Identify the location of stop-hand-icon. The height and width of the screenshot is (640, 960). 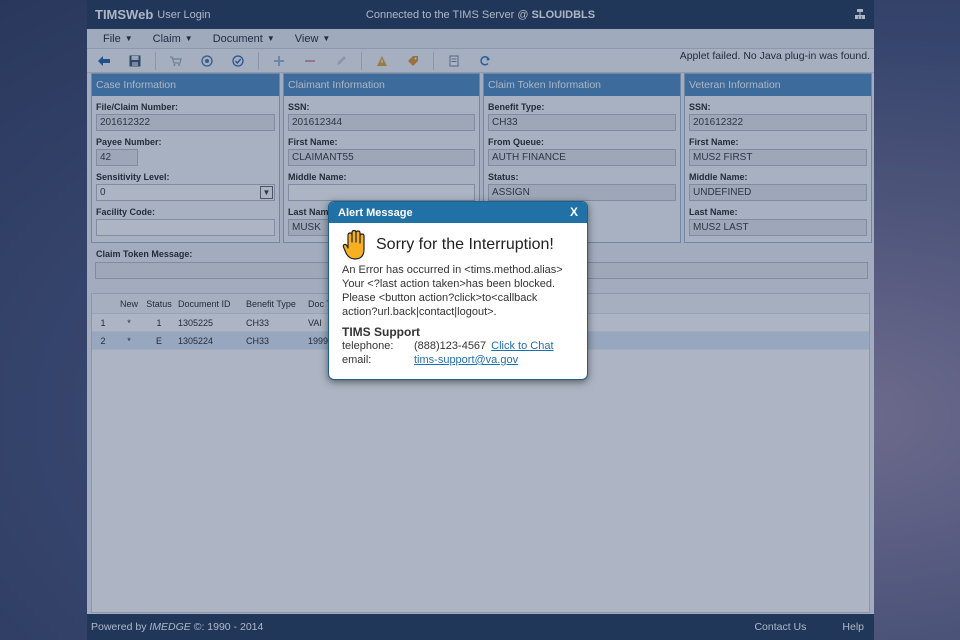
(353, 244).